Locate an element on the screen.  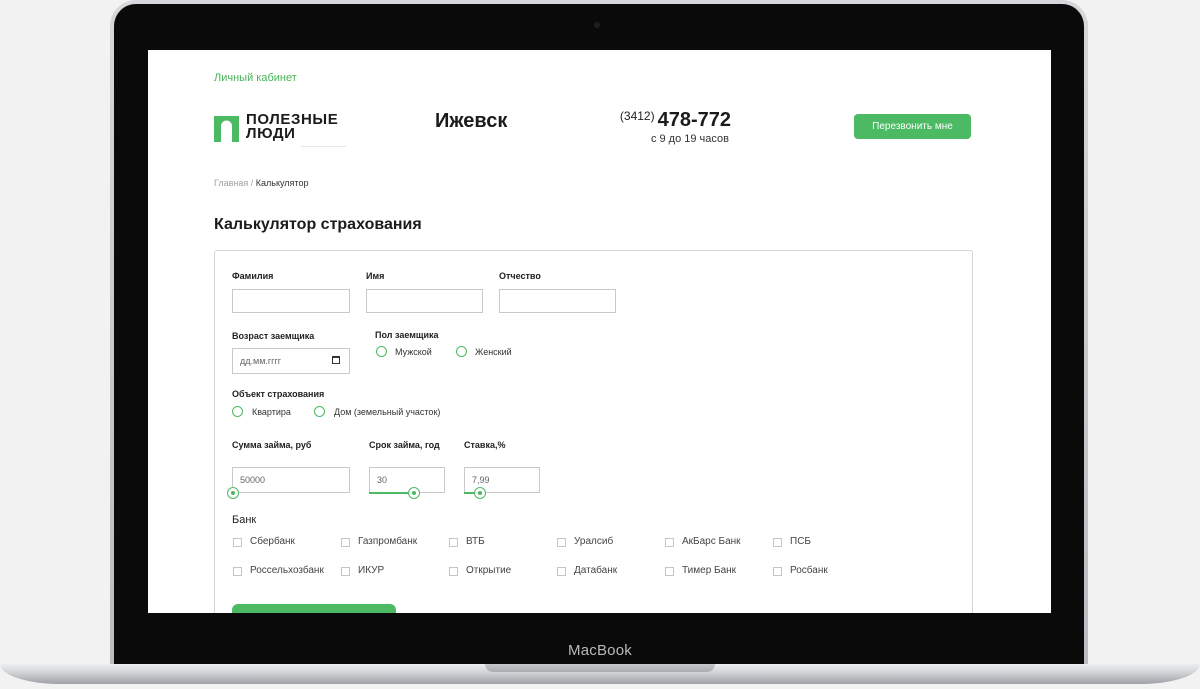
bank-checkbox-databank is located at coordinates (561, 571).